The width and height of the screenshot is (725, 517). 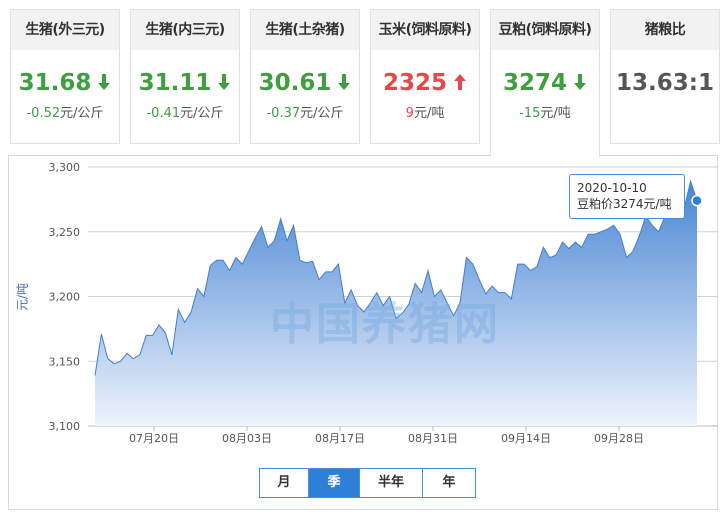 I want to click on y-tick-label: 3,200, so click(x=65, y=297).